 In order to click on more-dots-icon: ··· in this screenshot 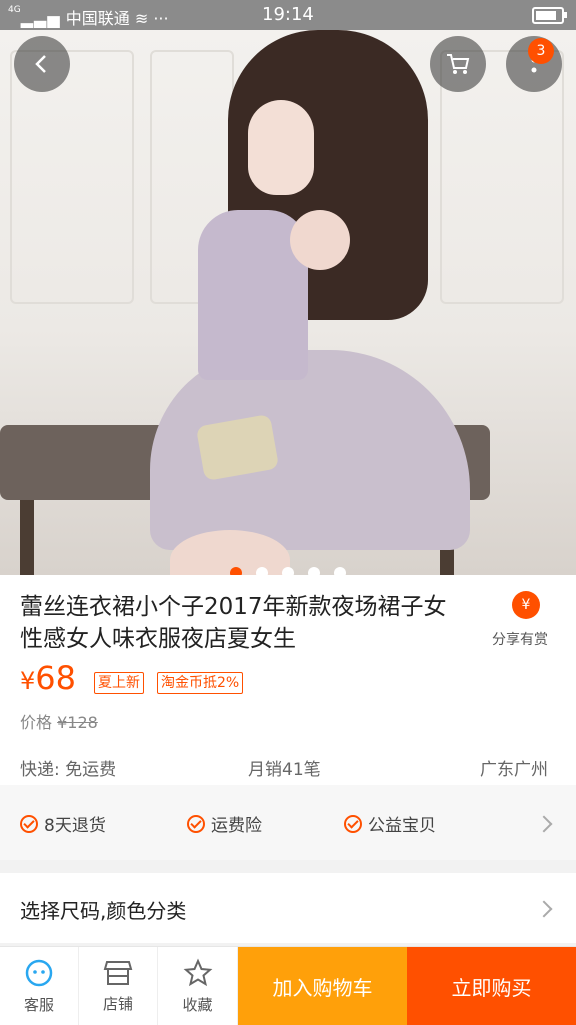, I will do `click(161, 18)`.